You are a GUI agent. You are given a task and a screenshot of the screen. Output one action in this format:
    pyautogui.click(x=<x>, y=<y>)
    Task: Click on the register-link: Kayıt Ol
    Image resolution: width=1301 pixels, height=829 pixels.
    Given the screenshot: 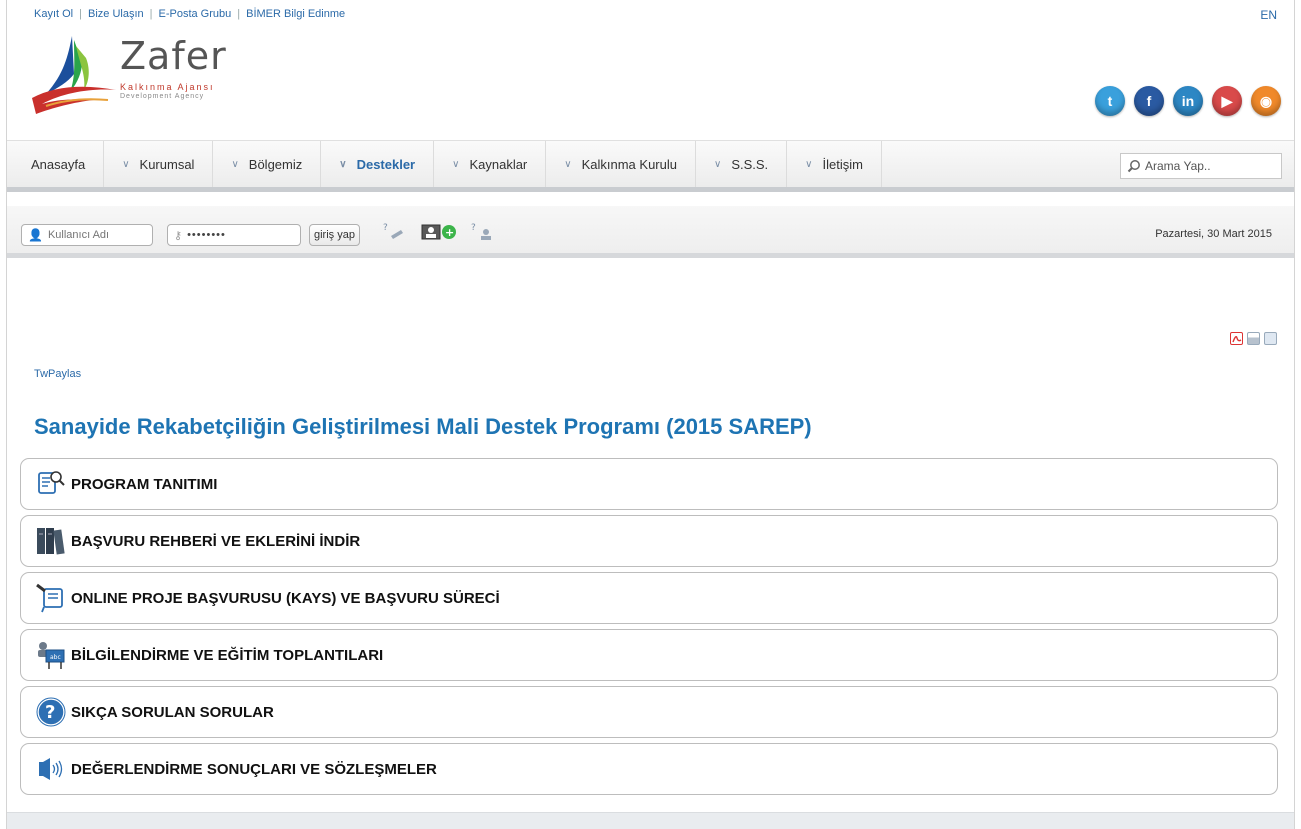 What is the action you would take?
    pyautogui.click(x=53, y=14)
    